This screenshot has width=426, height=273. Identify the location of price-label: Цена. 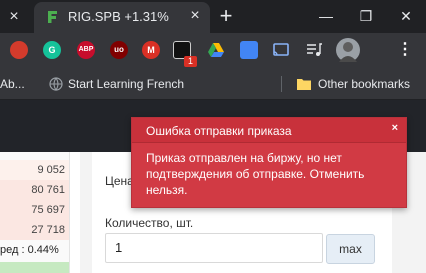
(119, 181).